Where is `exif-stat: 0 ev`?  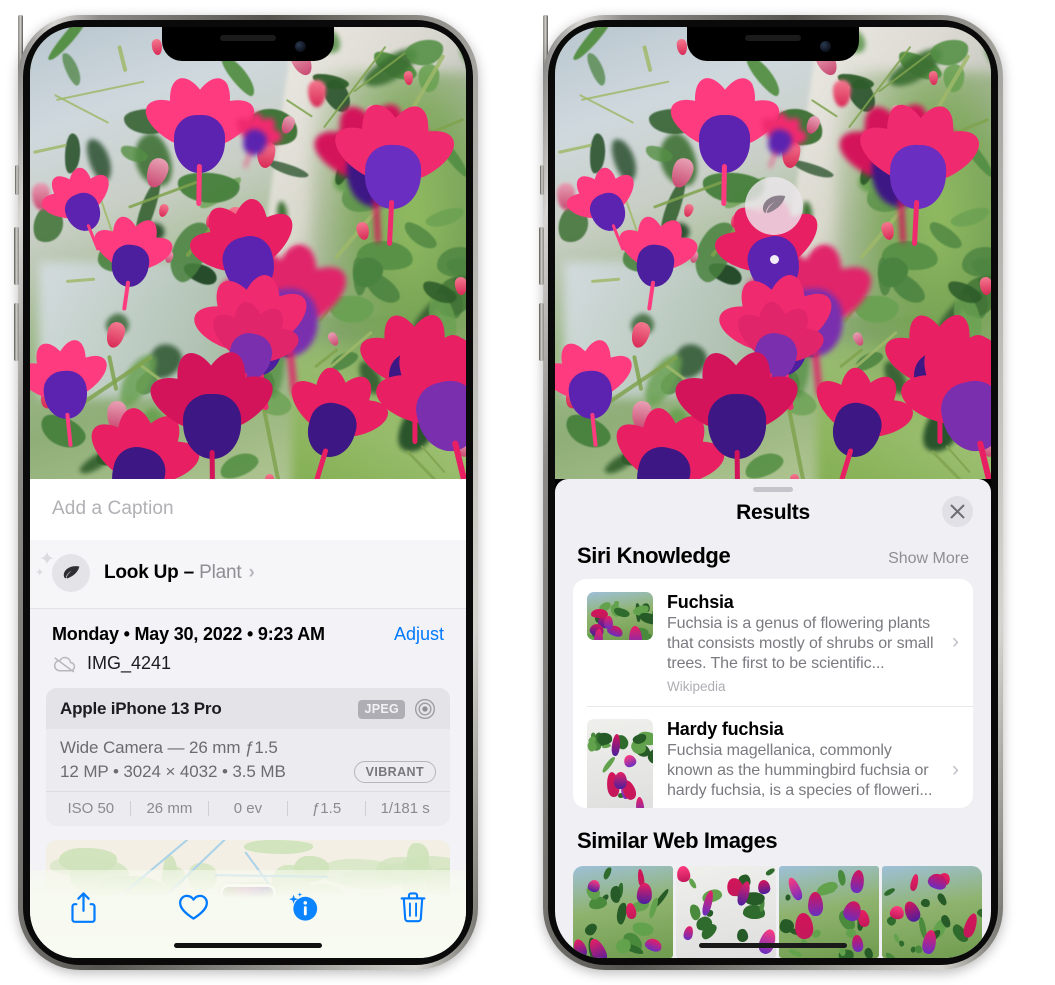
exif-stat: 0 ev is located at coordinates (248, 808).